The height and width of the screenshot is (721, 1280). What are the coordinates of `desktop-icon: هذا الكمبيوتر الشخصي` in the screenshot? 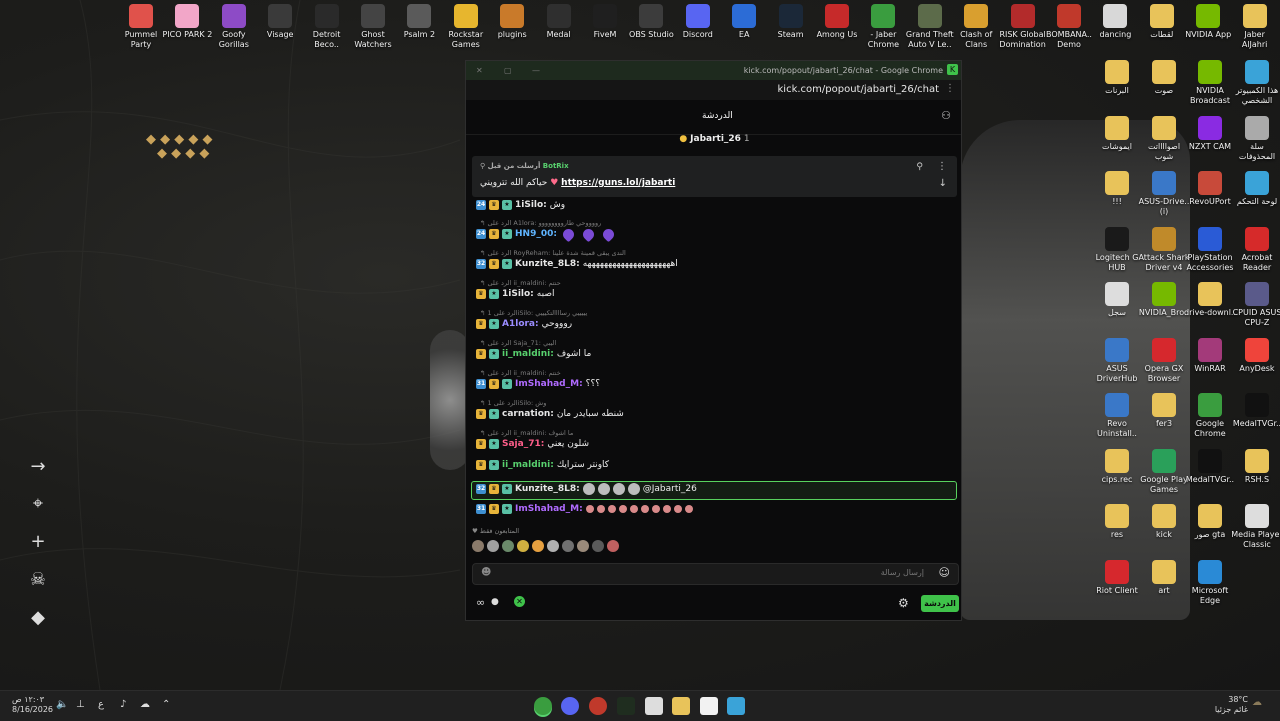 It's located at (1254, 83).